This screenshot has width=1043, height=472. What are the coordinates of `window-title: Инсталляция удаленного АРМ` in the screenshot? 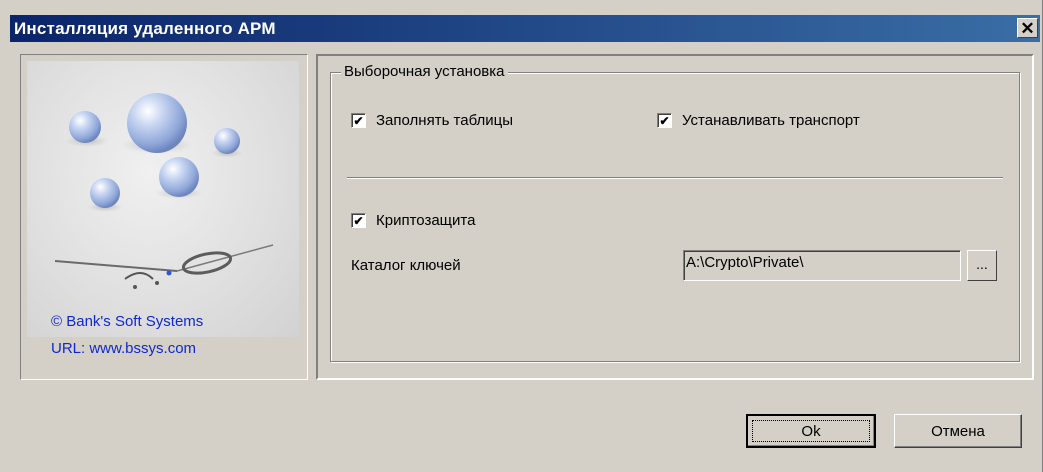 It's located at (145, 28).